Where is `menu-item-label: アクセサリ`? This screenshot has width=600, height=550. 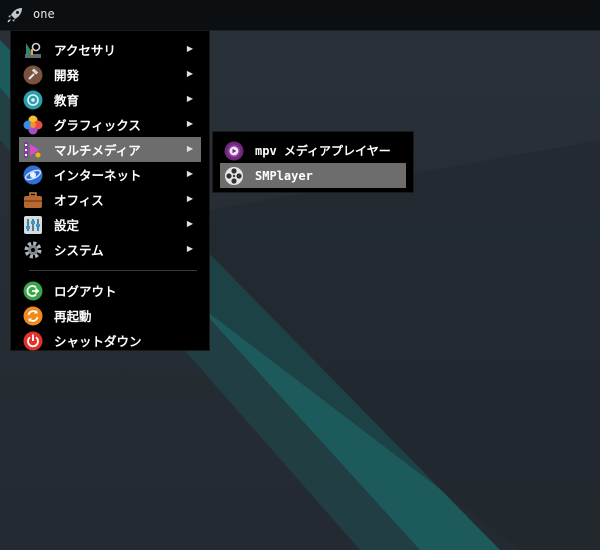
menu-item-label: アクセサリ is located at coordinates (85, 50).